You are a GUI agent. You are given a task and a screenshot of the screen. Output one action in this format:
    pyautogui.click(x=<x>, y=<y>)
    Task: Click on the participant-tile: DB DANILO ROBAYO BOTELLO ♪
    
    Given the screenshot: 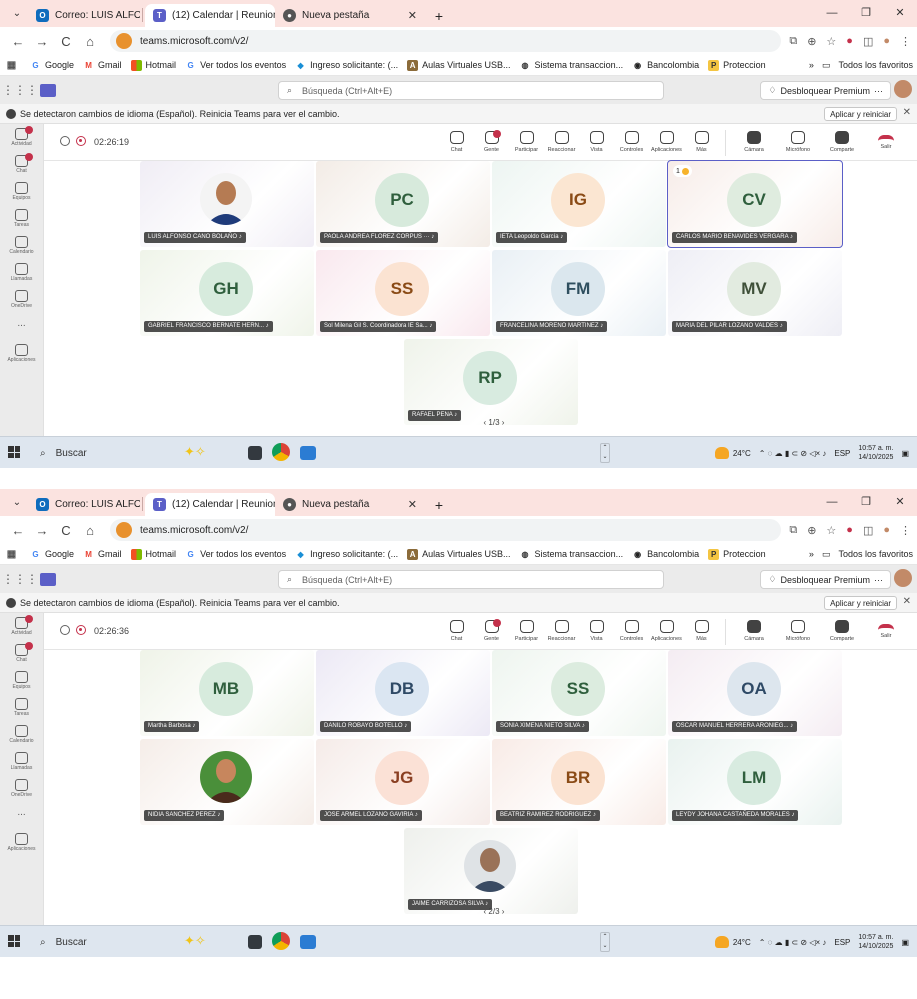 What is the action you would take?
    pyautogui.click(x=403, y=693)
    